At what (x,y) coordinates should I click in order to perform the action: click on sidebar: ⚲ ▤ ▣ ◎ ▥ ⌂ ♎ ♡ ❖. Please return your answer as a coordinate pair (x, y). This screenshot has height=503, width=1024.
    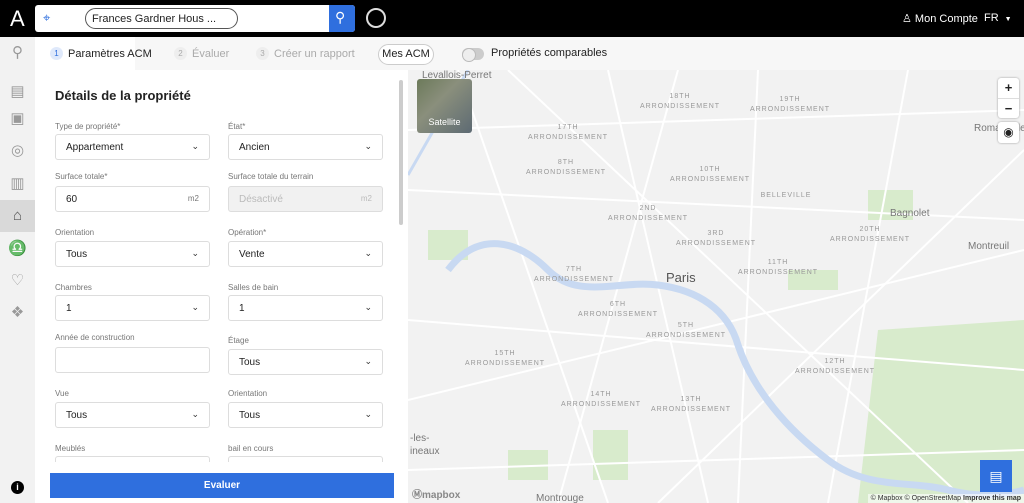
    Looking at the image, I should click on (17, 270).